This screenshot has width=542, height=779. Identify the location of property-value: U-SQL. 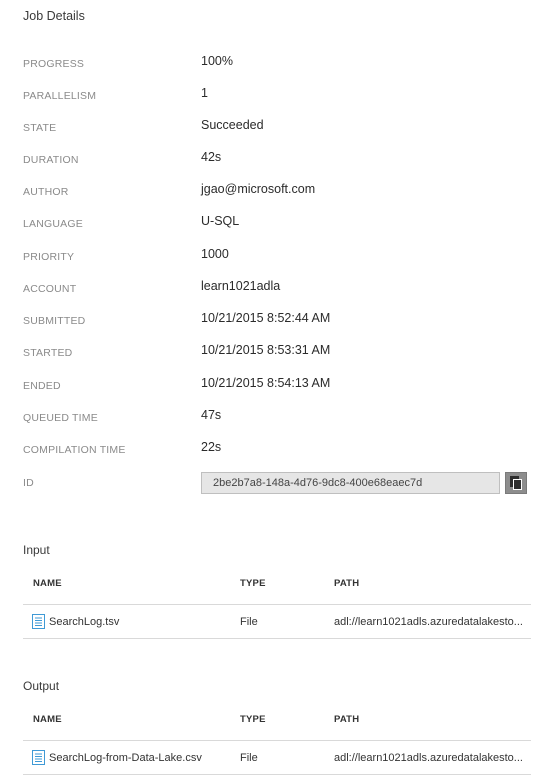
(220, 221).